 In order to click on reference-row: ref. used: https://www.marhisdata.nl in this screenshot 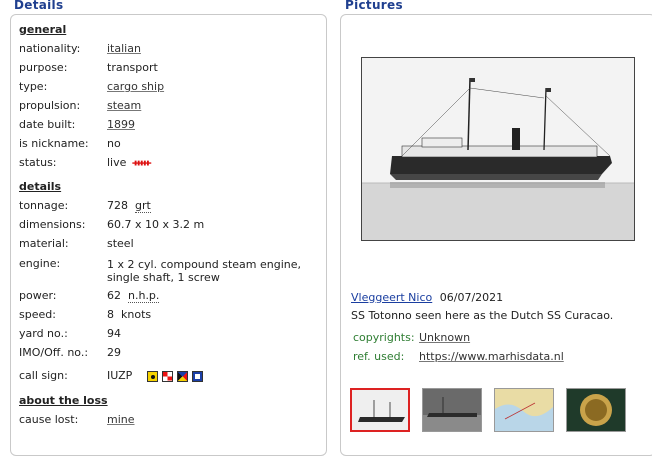, I will do `click(458, 356)`.